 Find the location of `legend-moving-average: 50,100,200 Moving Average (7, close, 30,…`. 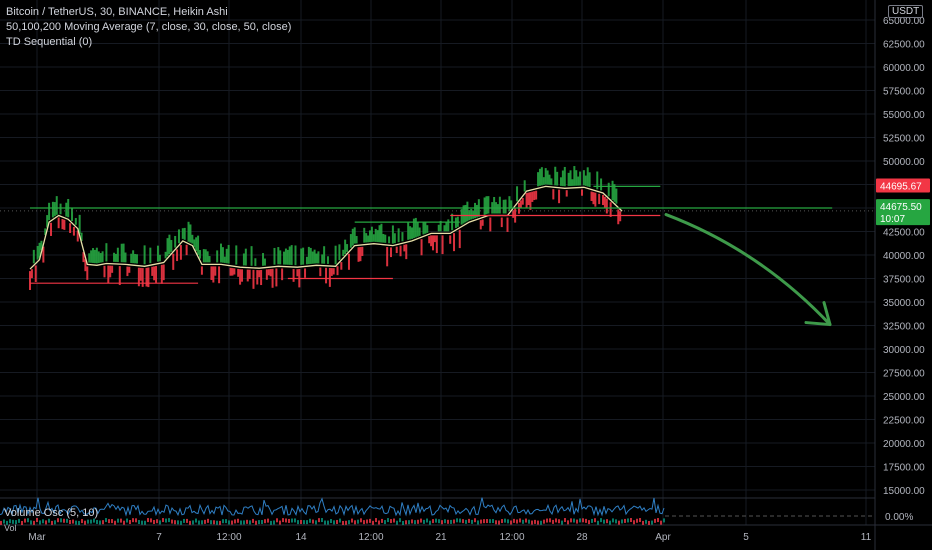

legend-moving-average: 50,100,200 Moving Average (7, close, 30,… is located at coordinates (148, 27).